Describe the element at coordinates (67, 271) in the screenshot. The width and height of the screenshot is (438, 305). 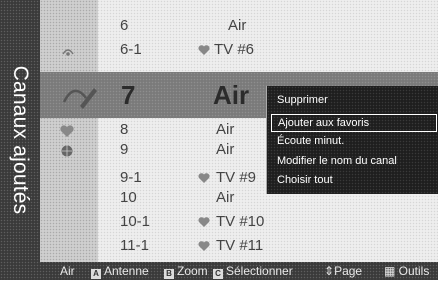
I see `footer-air: Air` at that location.